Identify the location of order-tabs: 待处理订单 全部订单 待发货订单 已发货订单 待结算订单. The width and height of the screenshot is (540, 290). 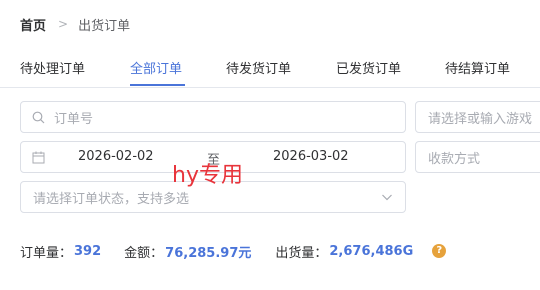
(270, 73).